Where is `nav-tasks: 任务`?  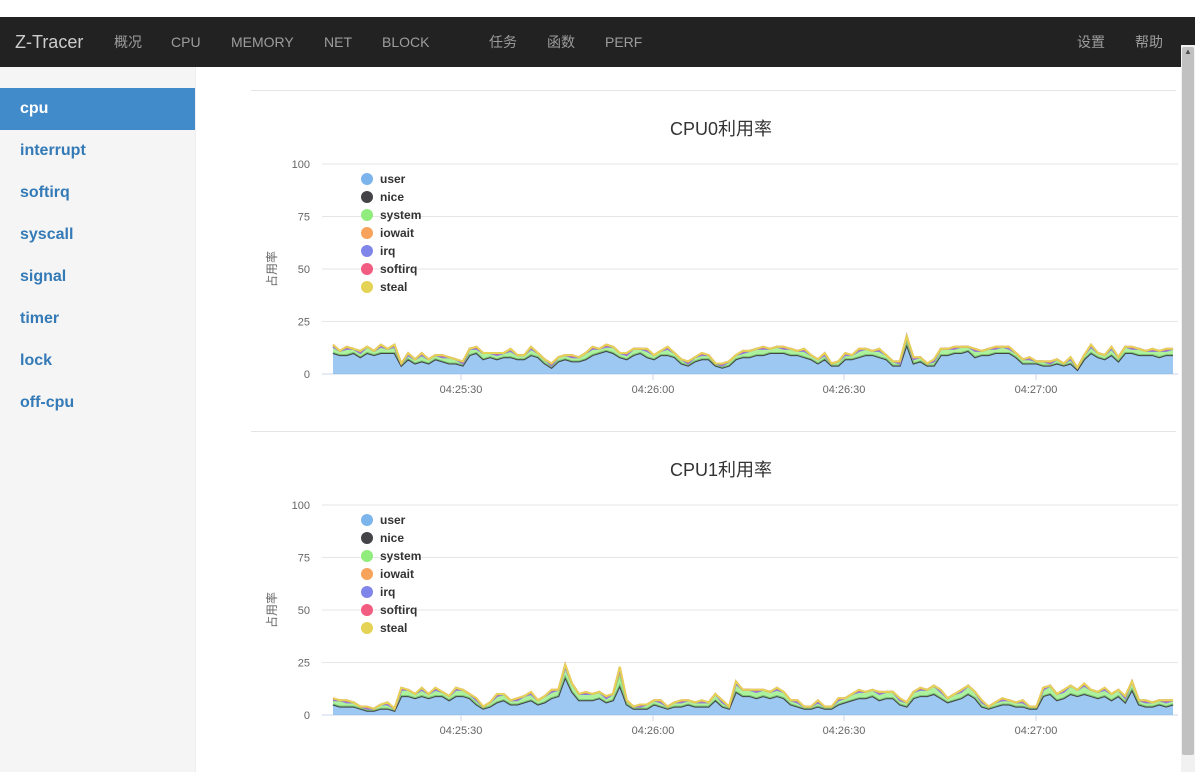 nav-tasks: 任务 is located at coordinates (503, 42).